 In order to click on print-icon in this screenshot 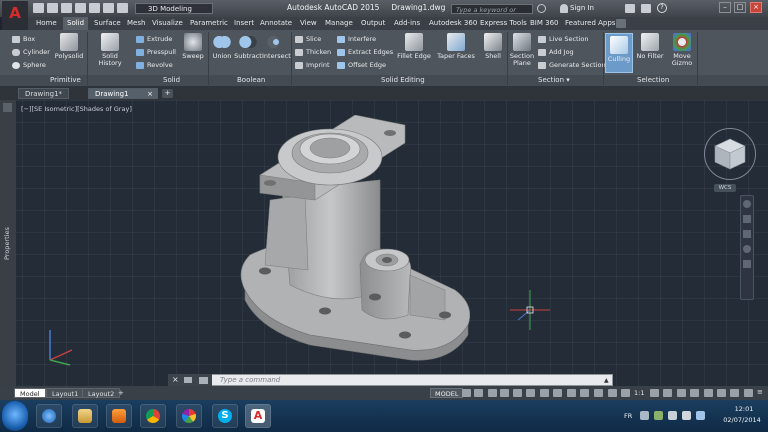, I will do `click(94, 8)`.